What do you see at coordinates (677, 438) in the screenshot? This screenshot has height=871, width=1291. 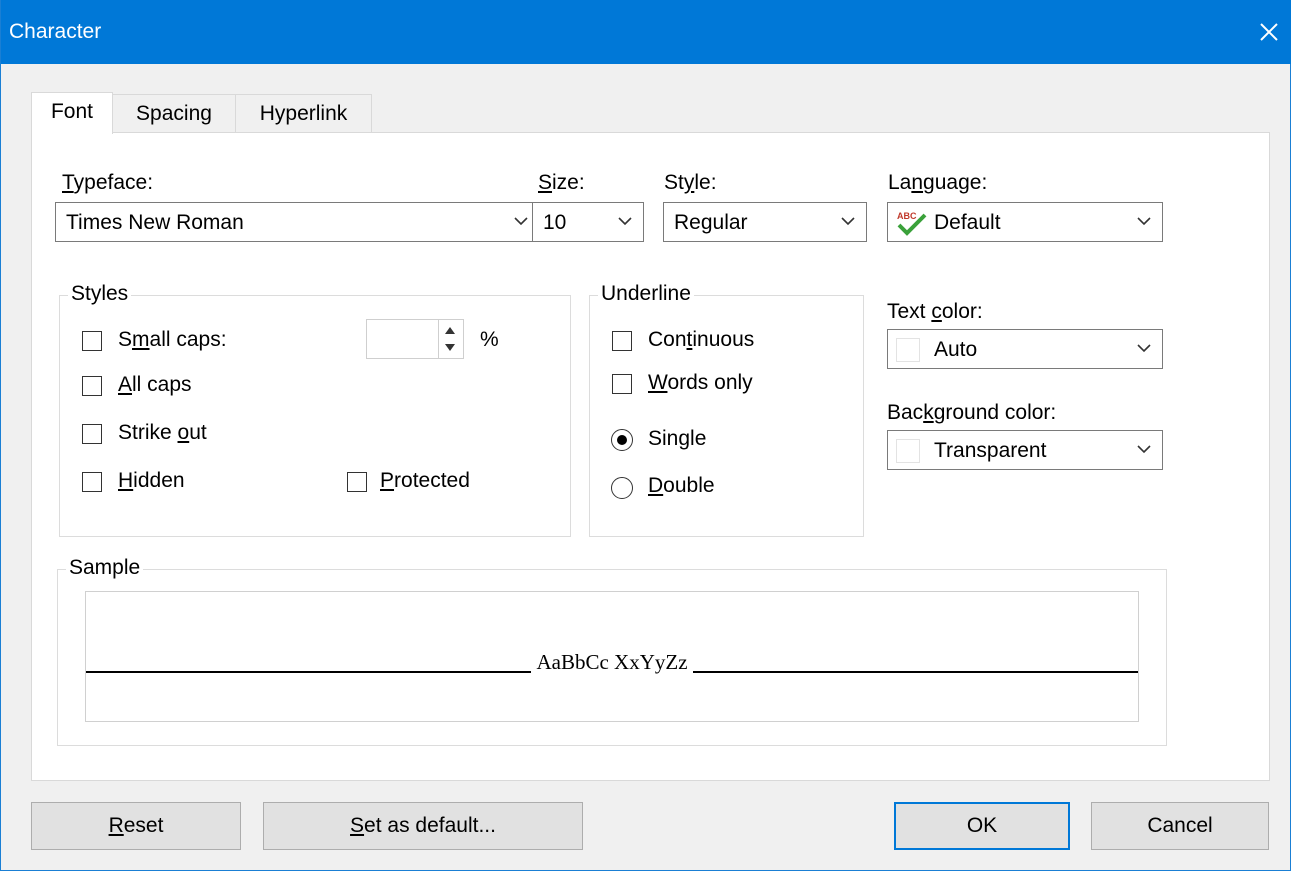 I see `single-label: Single` at bounding box center [677, 438].